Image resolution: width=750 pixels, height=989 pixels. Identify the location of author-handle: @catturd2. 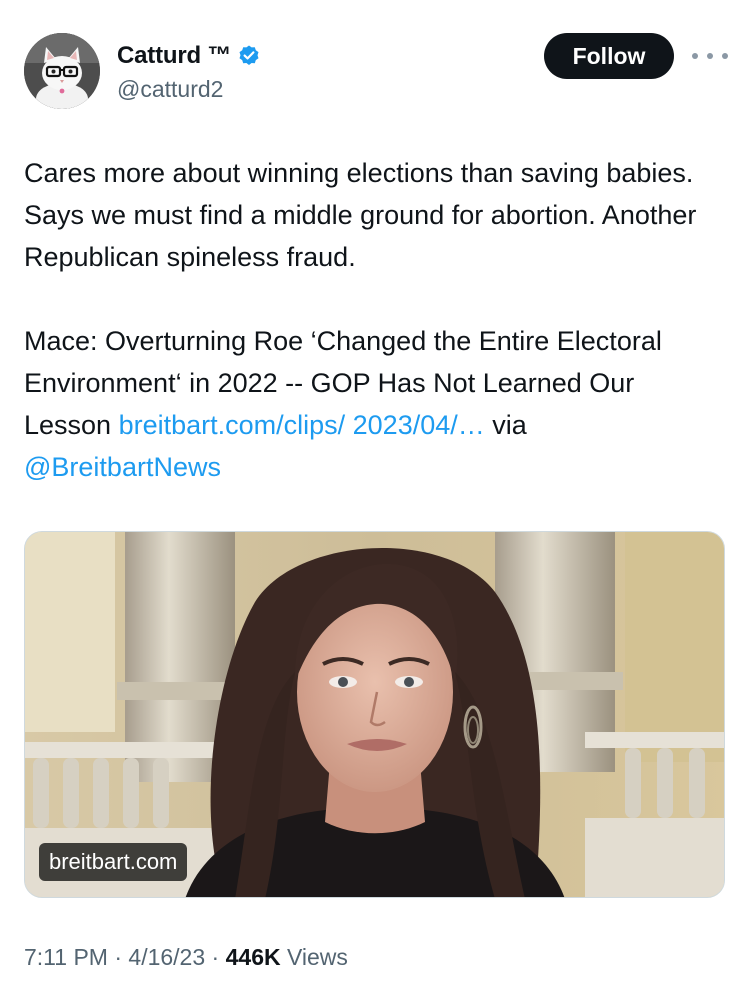
(170, 89).